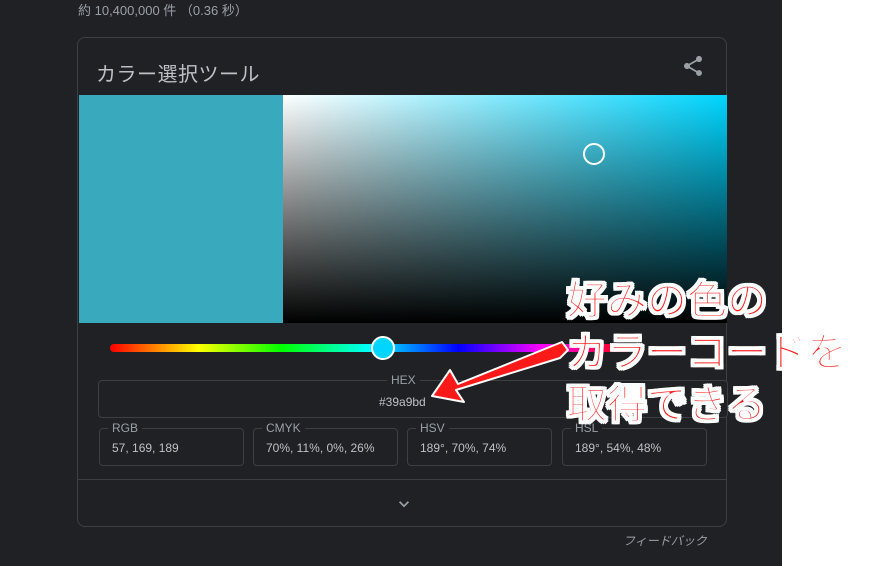 This screenshot has width=869, height=566. Describe the element at coordinates (665, 540) in the screenshot. I see `feedback-link: フィードバック` at that location.